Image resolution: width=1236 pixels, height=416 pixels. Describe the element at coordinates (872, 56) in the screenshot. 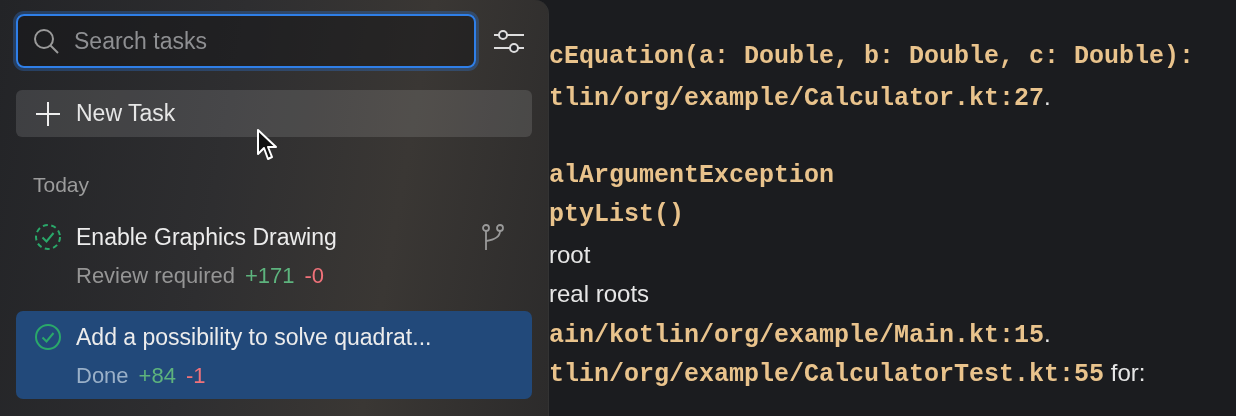

I see `code-text: cEquation(a: Double, b: Double, c: Double):` at that location.